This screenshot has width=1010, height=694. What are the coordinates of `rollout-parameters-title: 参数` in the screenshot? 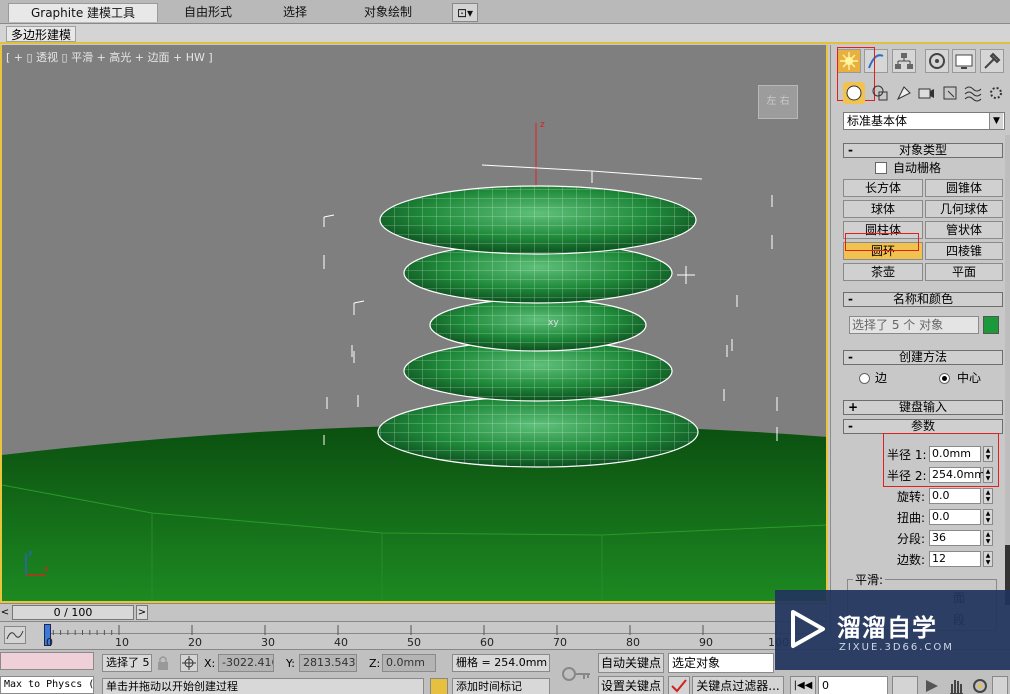 It's located at (922, 426).